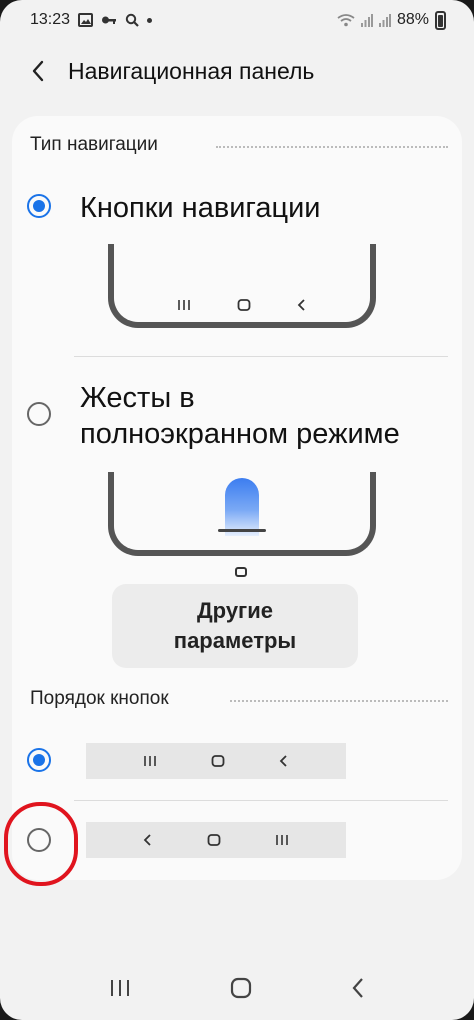  I want to click on app-bar: Навигационная панель, so click(237, 71).